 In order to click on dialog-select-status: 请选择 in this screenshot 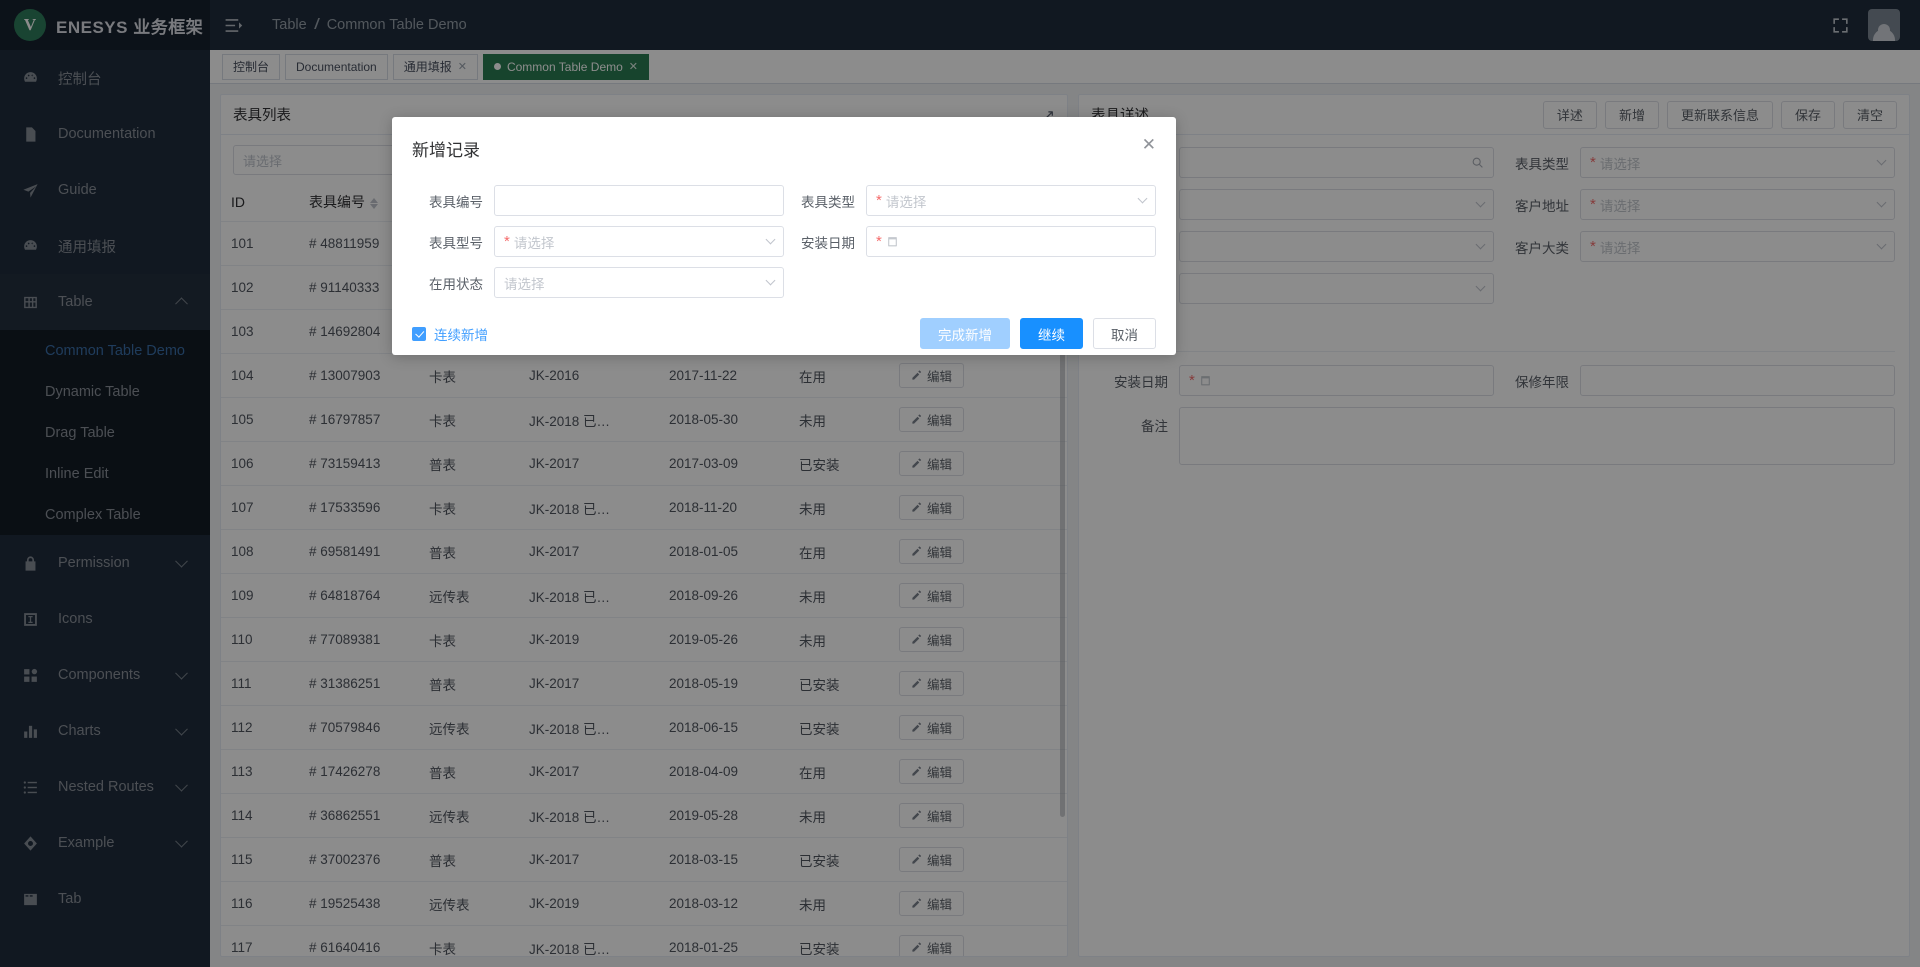, I will do `click(639, 282)`.